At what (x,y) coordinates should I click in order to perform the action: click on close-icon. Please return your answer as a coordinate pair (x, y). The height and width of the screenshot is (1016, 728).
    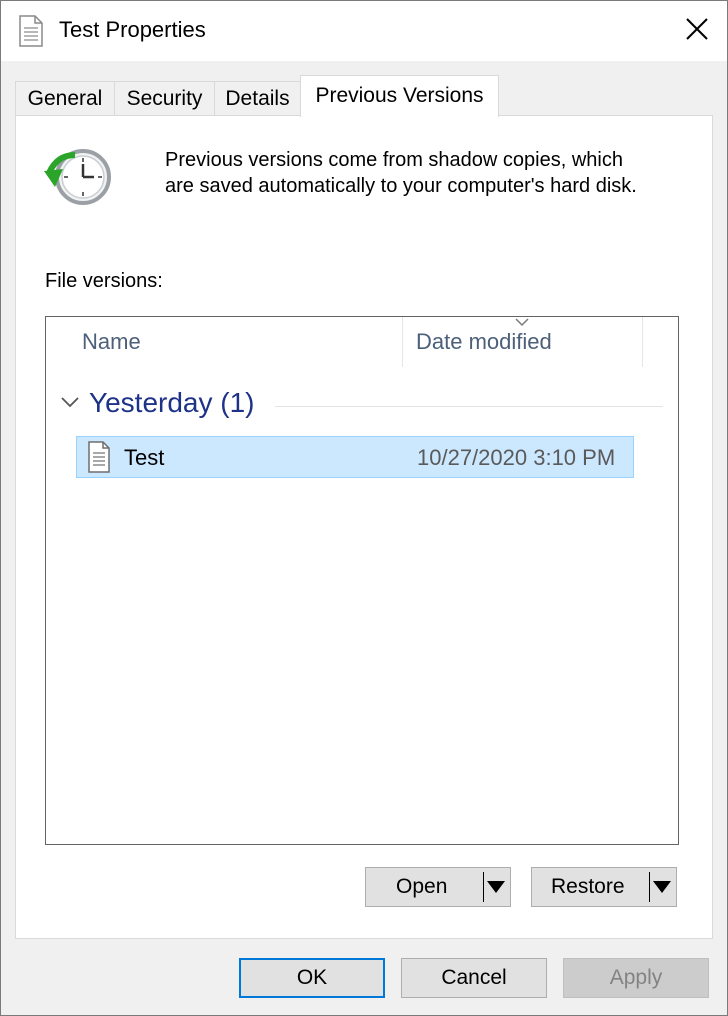
    Looking at the image, I should click on (697, 29).